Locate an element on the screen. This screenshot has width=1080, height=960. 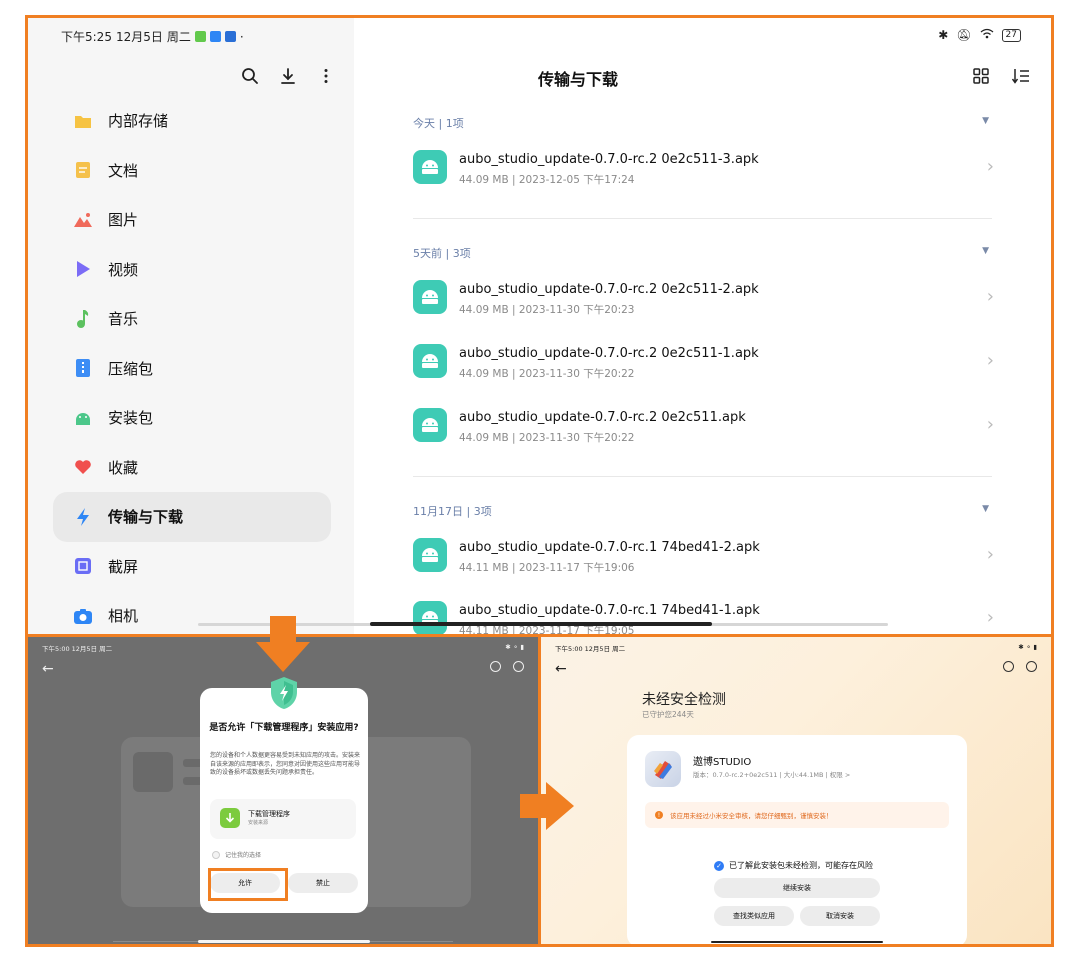
transfer-icon is located at coordinates (83, 517).